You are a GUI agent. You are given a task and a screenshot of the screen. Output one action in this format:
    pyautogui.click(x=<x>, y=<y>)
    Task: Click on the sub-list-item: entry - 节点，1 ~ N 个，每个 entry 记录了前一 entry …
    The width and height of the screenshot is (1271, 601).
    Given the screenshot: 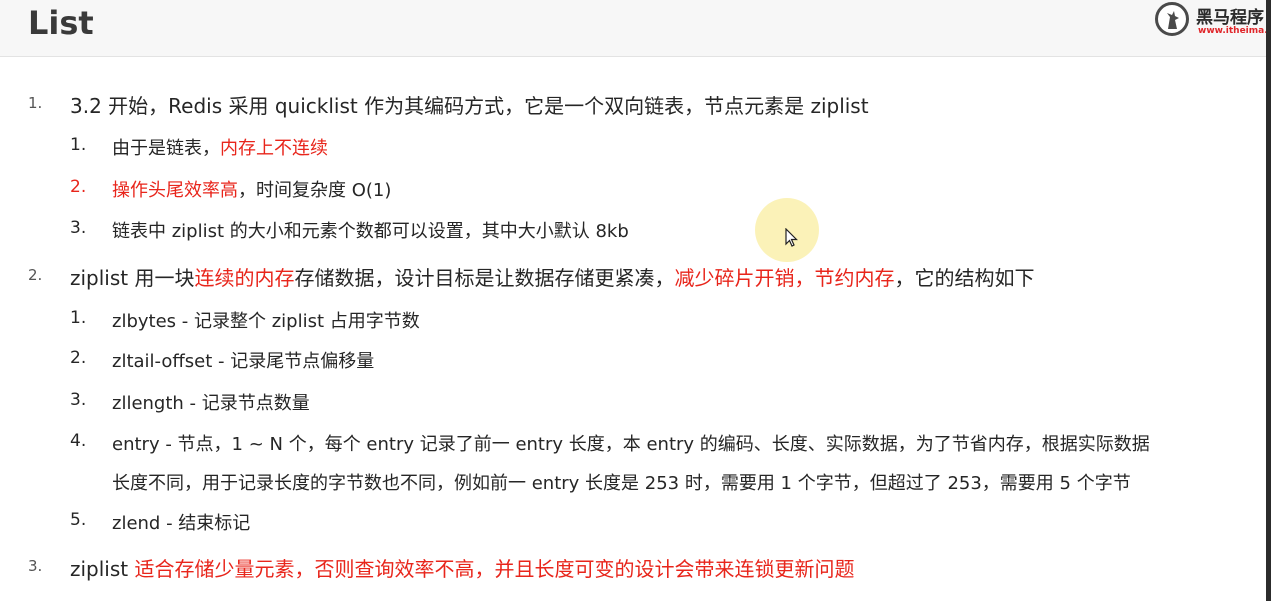 What is the action you would take?
    pyautogui.click(x=631, y=443)
    